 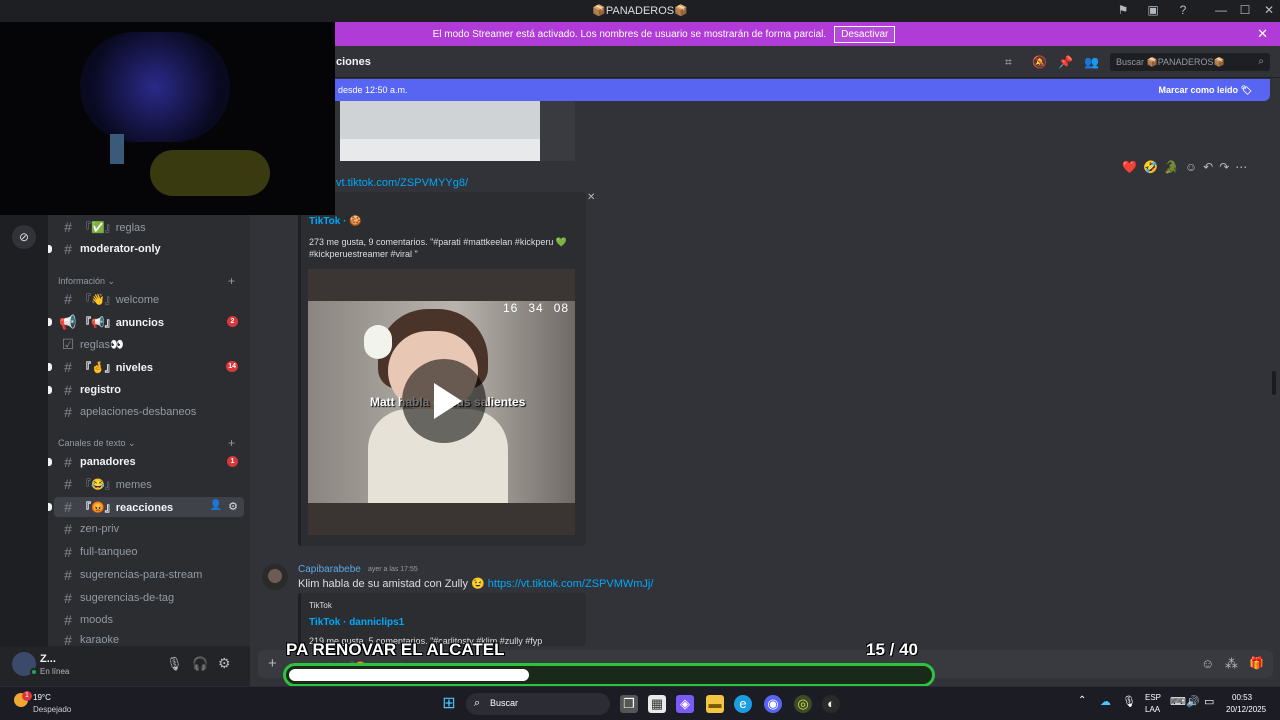 I want to click on gear-icon: ⚙, so click(x=233, y=506).